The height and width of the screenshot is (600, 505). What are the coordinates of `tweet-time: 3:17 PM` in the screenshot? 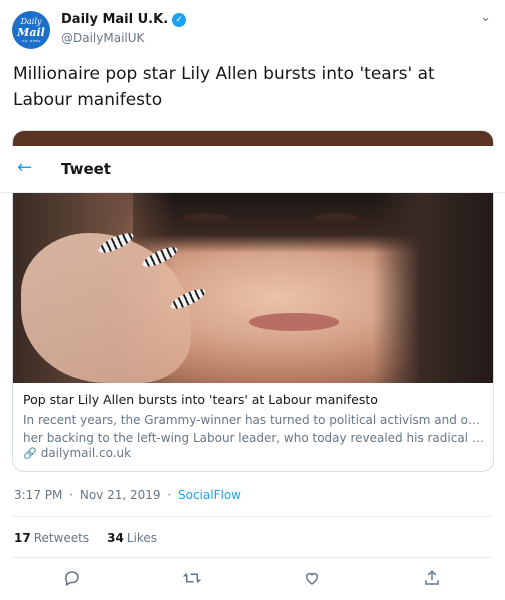 It's located at (38, 495).